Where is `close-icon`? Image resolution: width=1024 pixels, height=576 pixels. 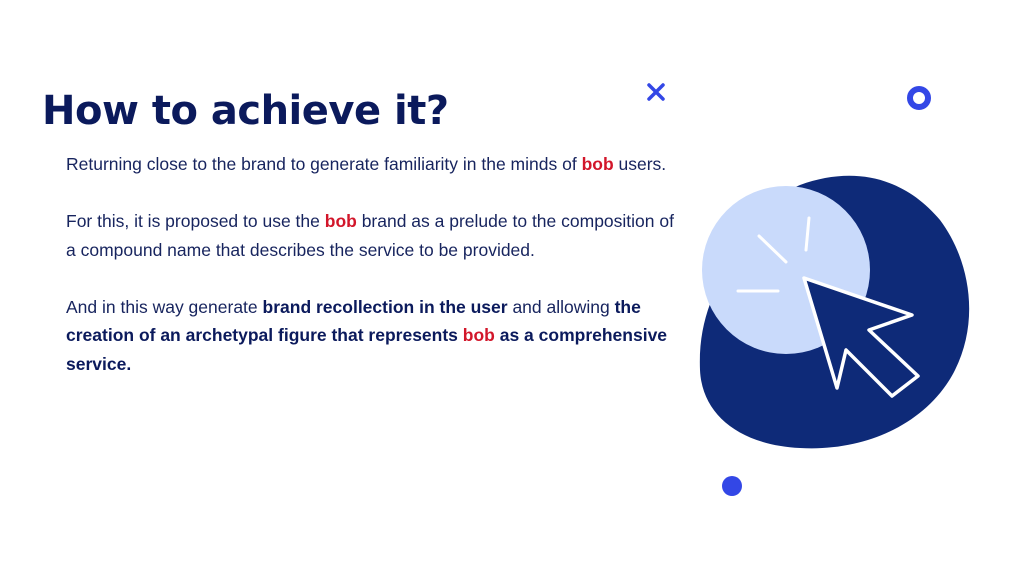 close-icon is located at coordinates (656, 92).